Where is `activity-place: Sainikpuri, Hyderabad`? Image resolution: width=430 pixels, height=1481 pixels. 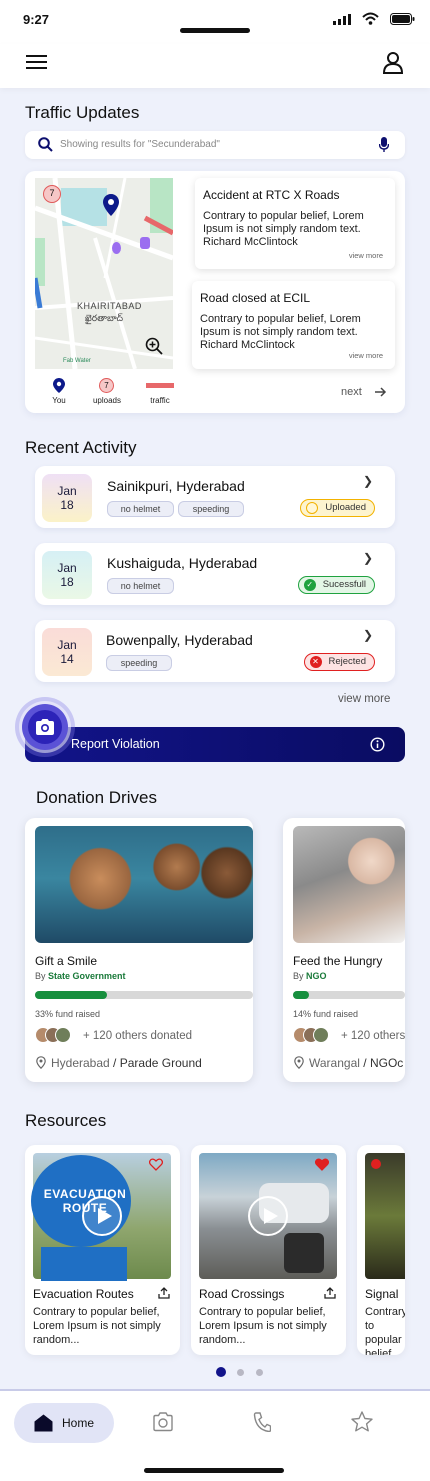 activity-place: Sainikpuri, Hyderabad is located at coordinates (176, 486).